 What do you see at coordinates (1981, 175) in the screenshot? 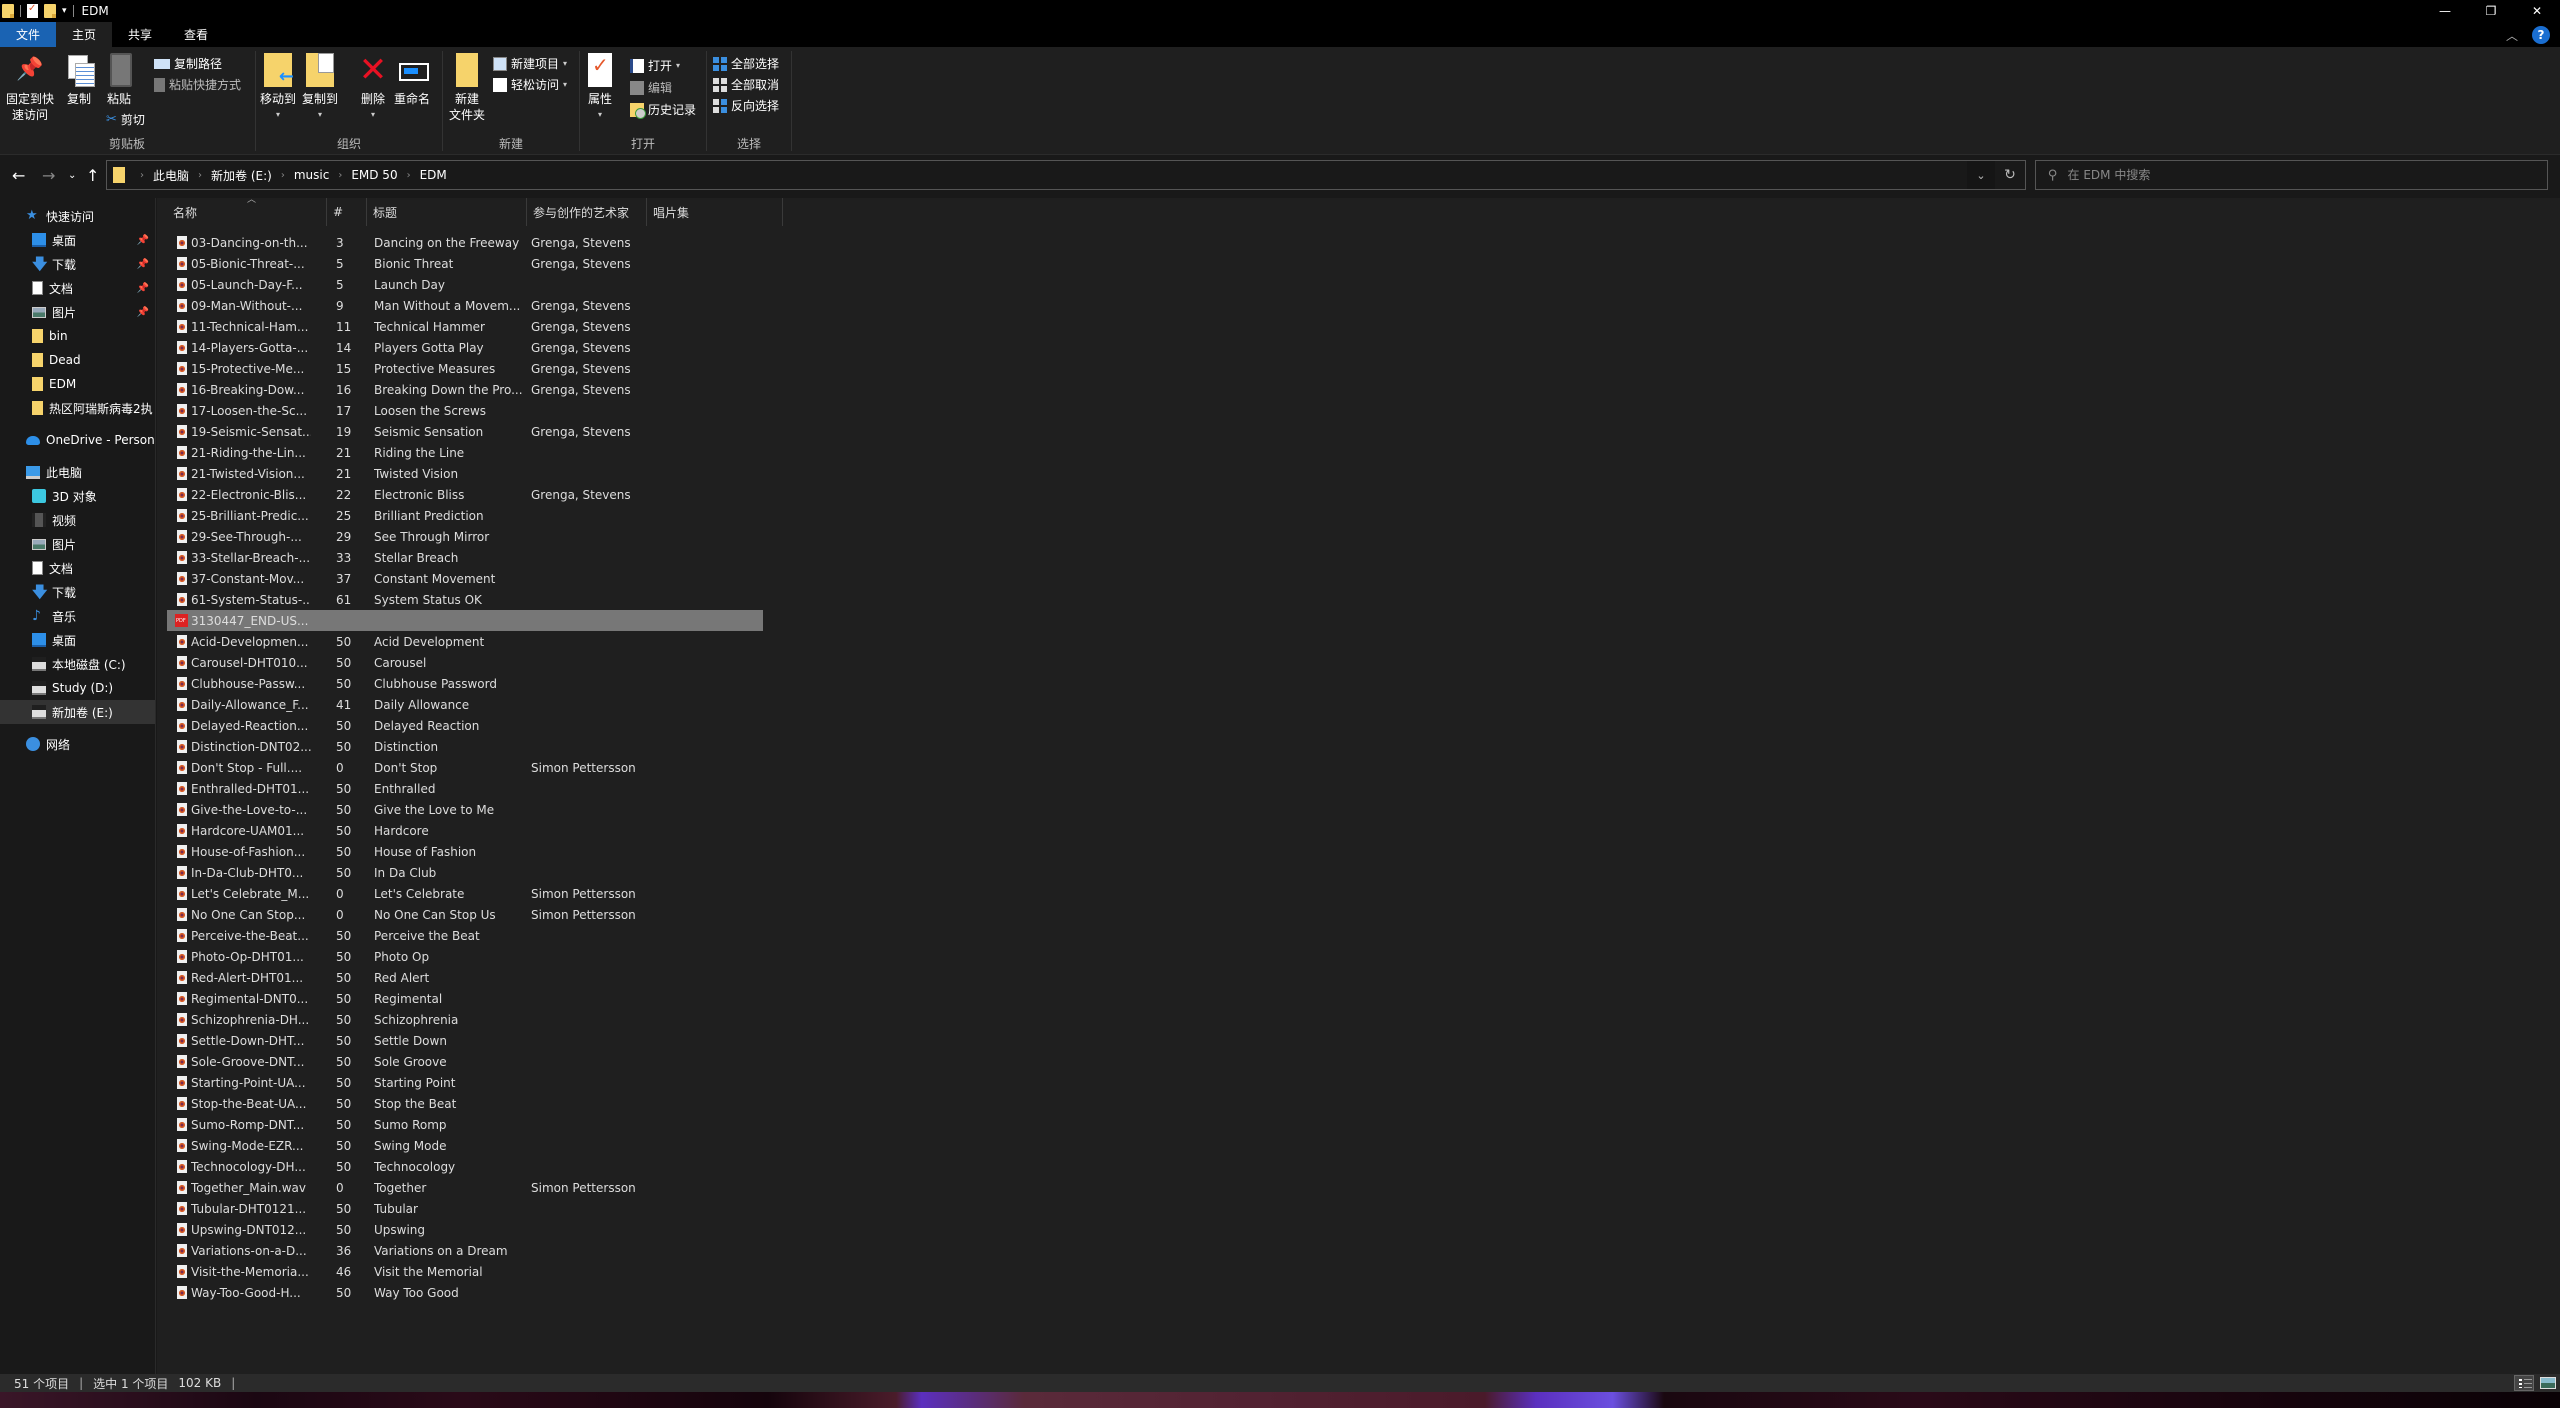
I see `address-history-dropdown: ⌄` at bounding box center [1981, 175].